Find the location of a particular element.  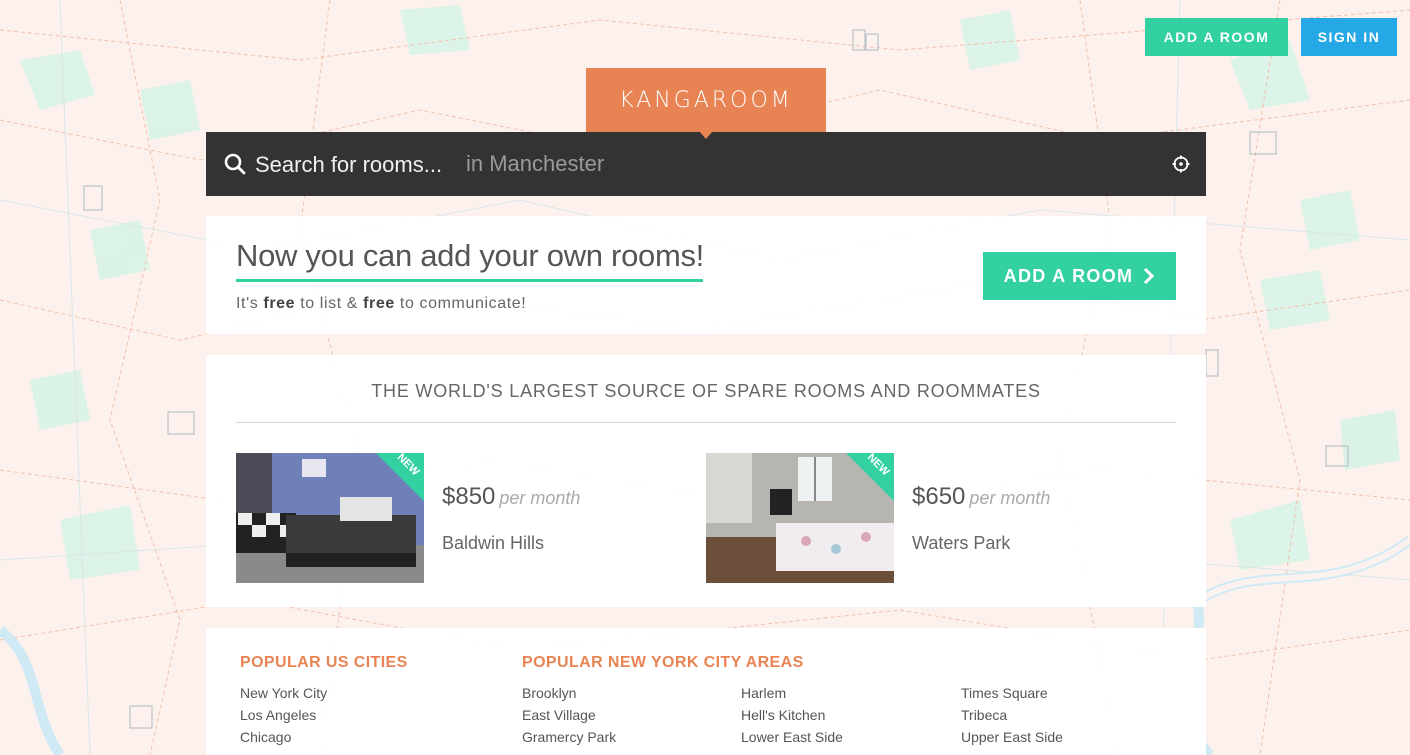

city-link: Los Angeles is located at coordinates (283, 715).